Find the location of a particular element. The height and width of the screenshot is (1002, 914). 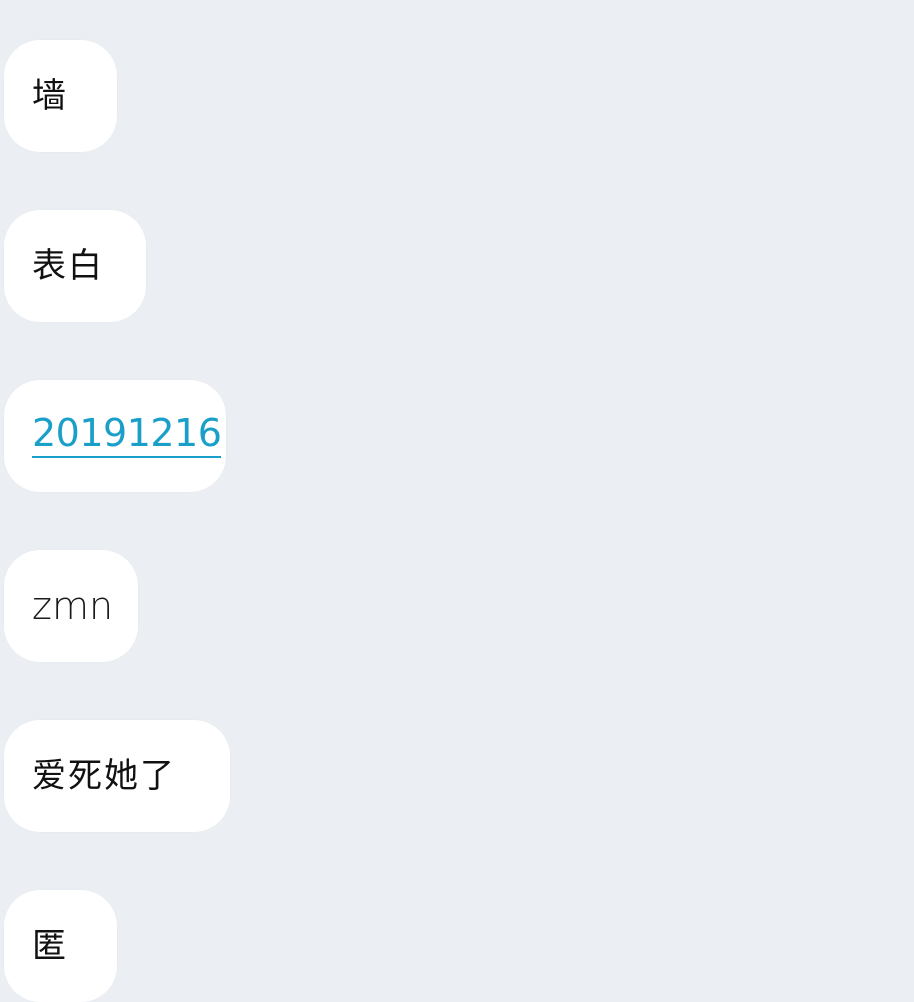

message-link: 20191216 is located at coordinates (127, 436).